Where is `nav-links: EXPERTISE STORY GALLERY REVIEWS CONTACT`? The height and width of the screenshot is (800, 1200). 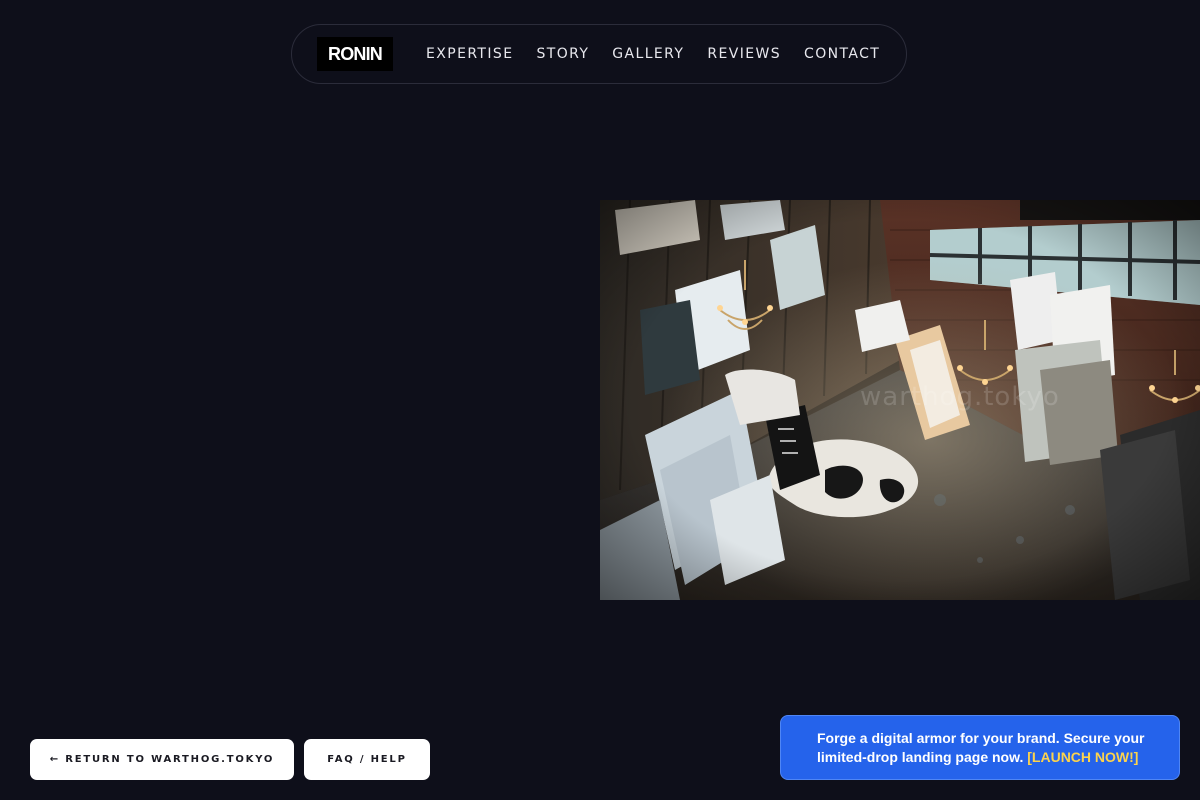 nav-links: EXPERTISE STORY GALLERY REVIEWS CONTACT is located at coordinates (653, 54).